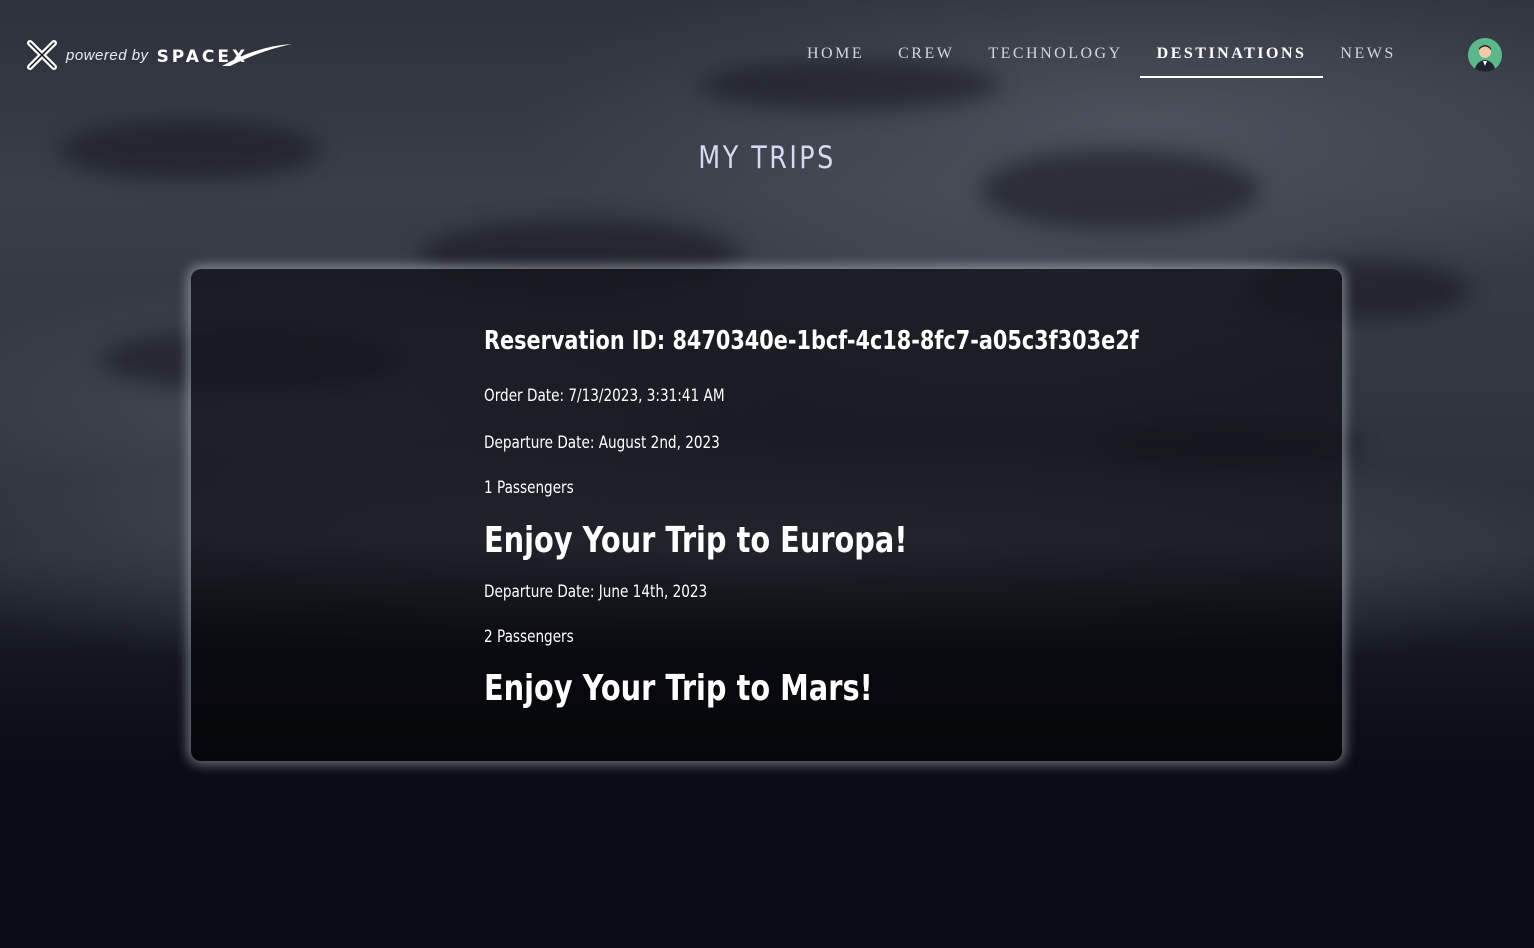 Image resolution: width=1534 pixels, height=948 pixels. What do you see at coordinates (529, 637) in the screenshot?
I see `trip-passengers: 2 Passengers` at bounding box center [529, 637].